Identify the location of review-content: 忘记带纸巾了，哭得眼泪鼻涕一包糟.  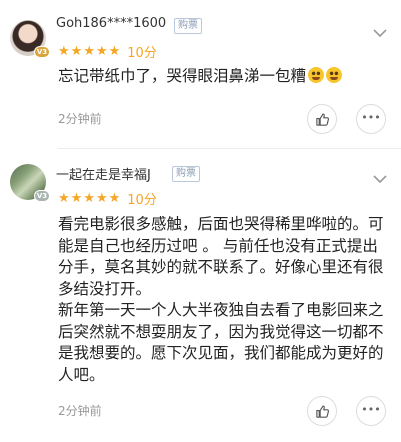
(224, 77).